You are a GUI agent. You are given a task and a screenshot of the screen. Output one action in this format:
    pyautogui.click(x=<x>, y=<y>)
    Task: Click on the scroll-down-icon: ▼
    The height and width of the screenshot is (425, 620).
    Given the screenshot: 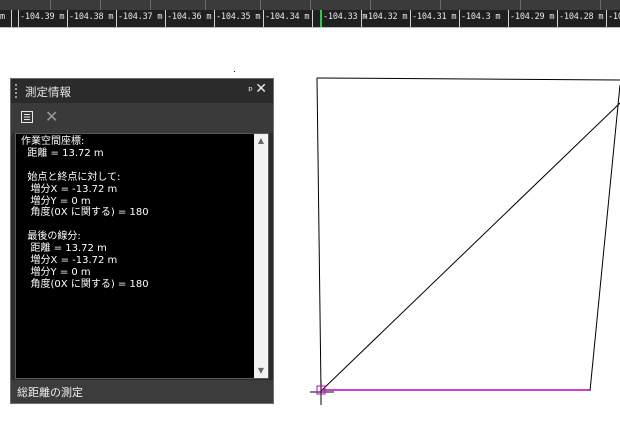 What is the action you would take?
    pyautogui.click(x=261, y=371)
    